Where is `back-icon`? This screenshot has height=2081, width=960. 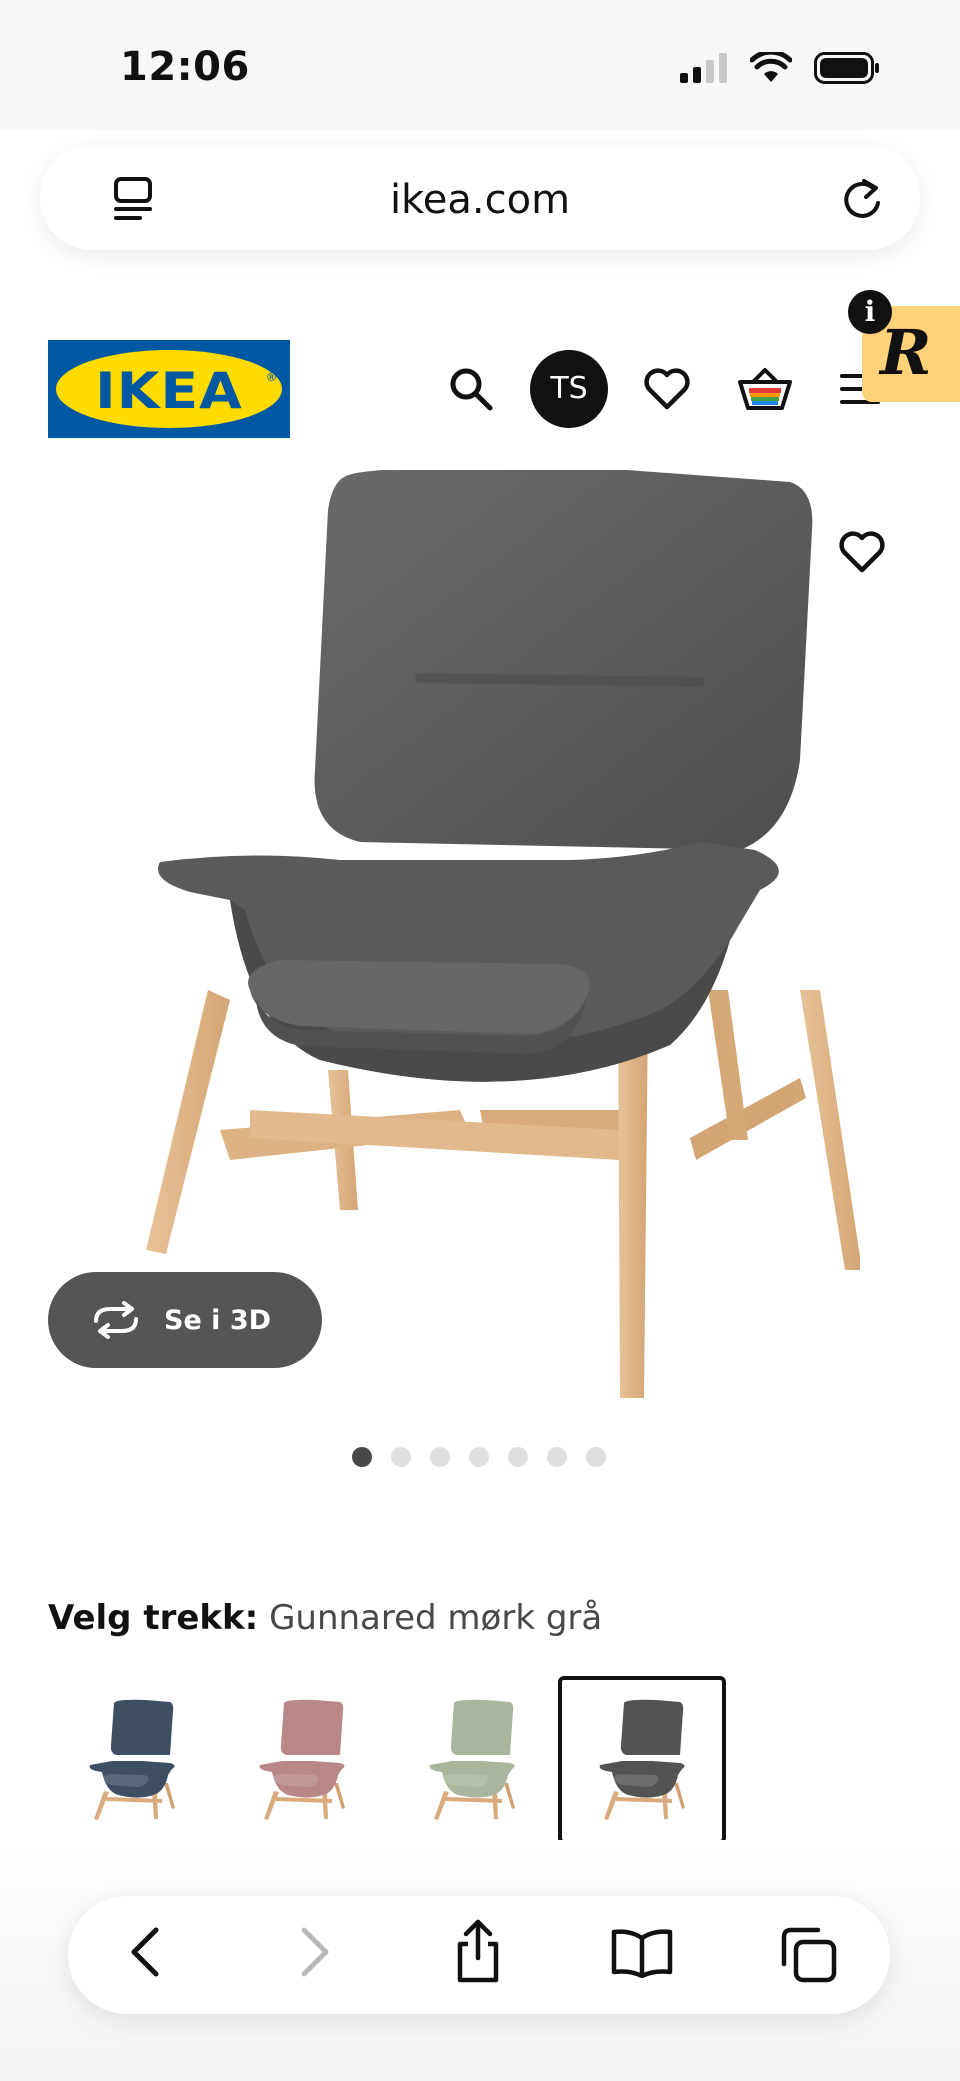
back-icon is located at coordinates (146, 1952).